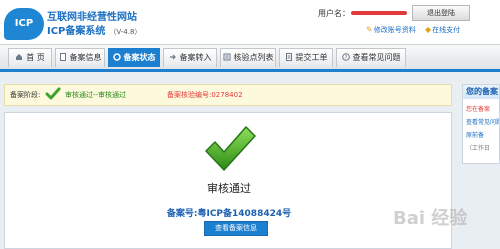 This screenshot has height=249, width=500. I want to click on check-icon, so click(53, 93).